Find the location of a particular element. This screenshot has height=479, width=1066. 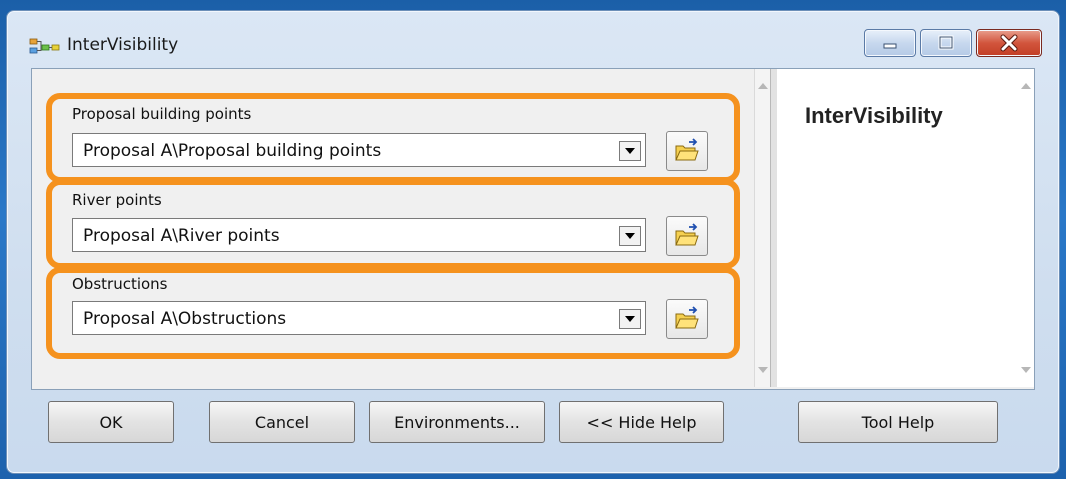

obstructions-dropdown-button is located at coordinates (630, 319).